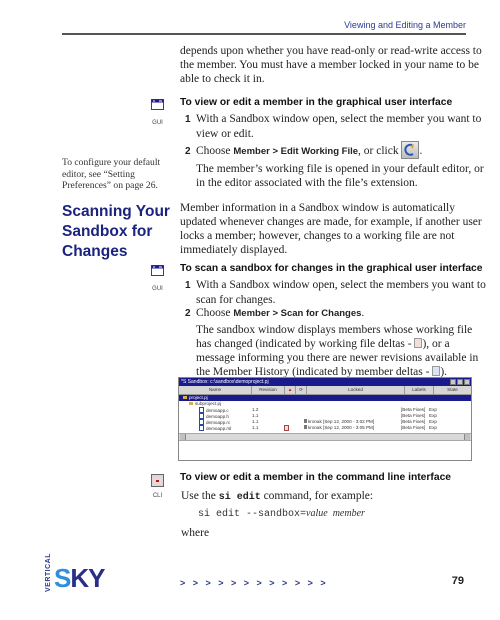  Describe the element at coordinates (87, 578) in the screenshot. I see `logo-ky: KY` at that location.